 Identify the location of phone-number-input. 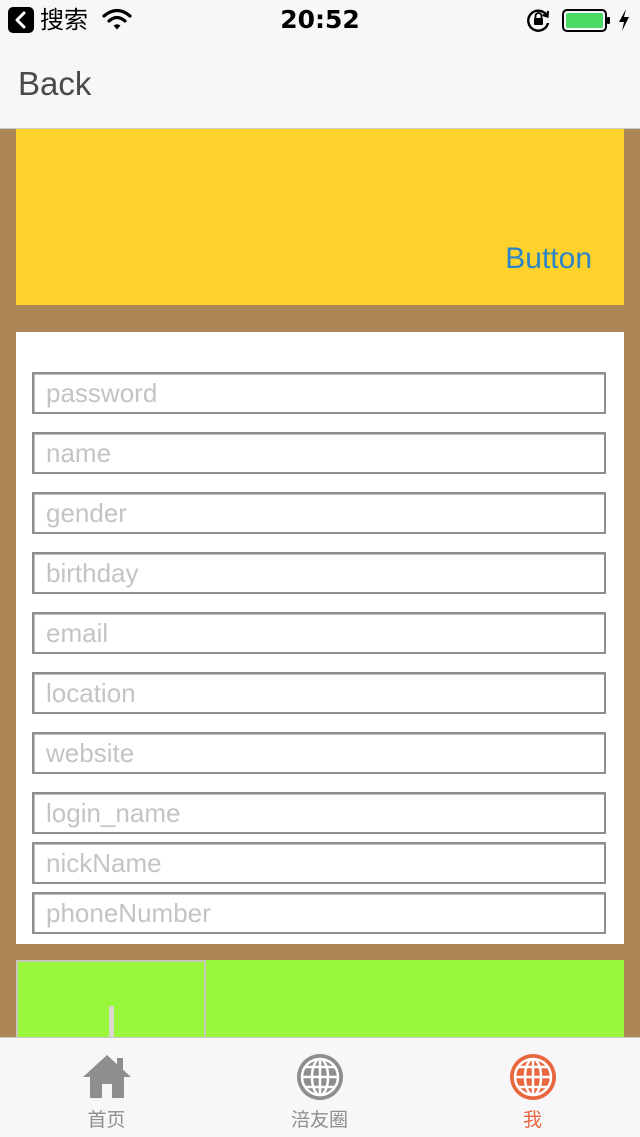
(319, 913).